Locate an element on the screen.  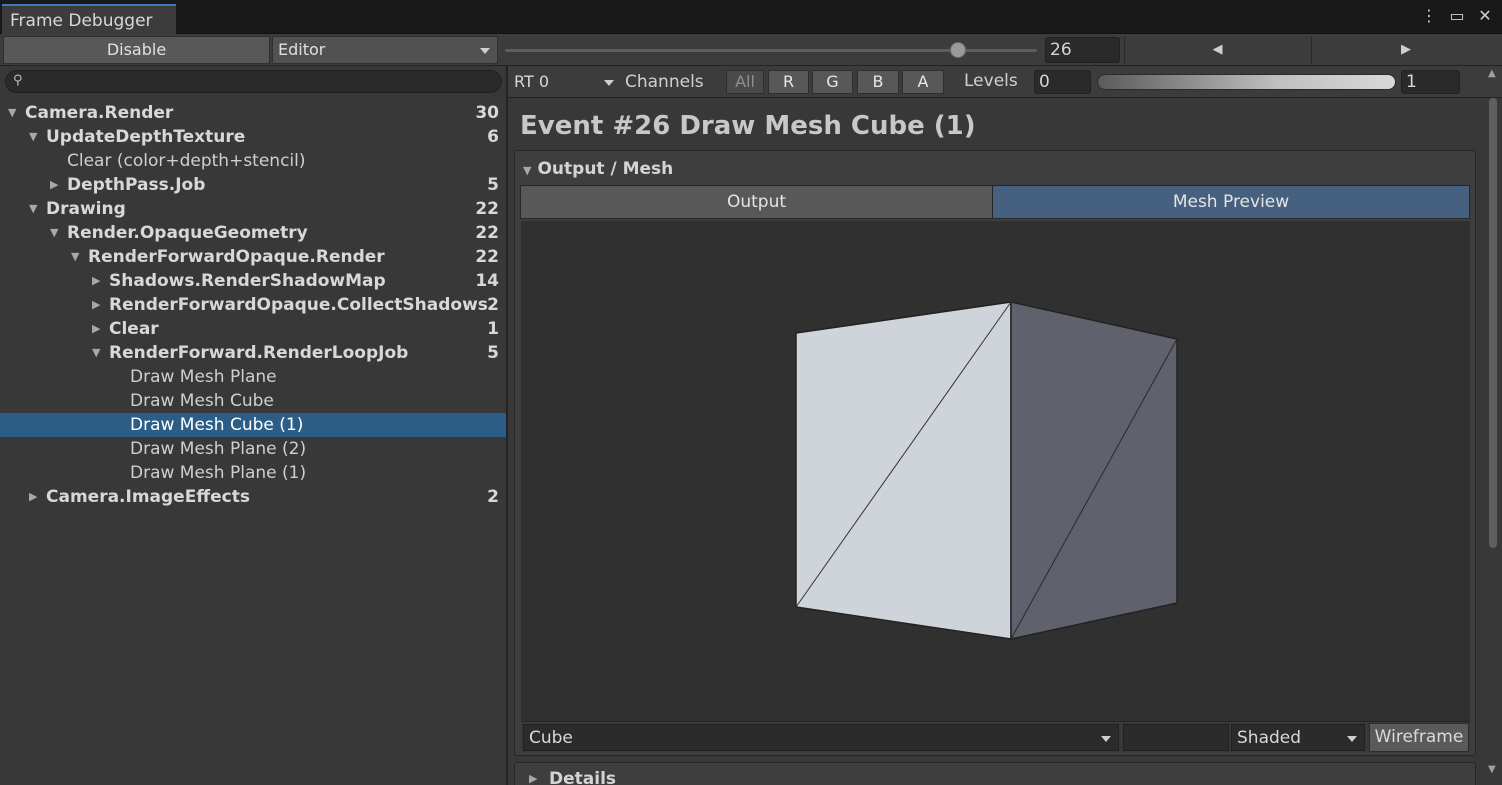
channel-b-button: B is located at coordinates (878, 82).